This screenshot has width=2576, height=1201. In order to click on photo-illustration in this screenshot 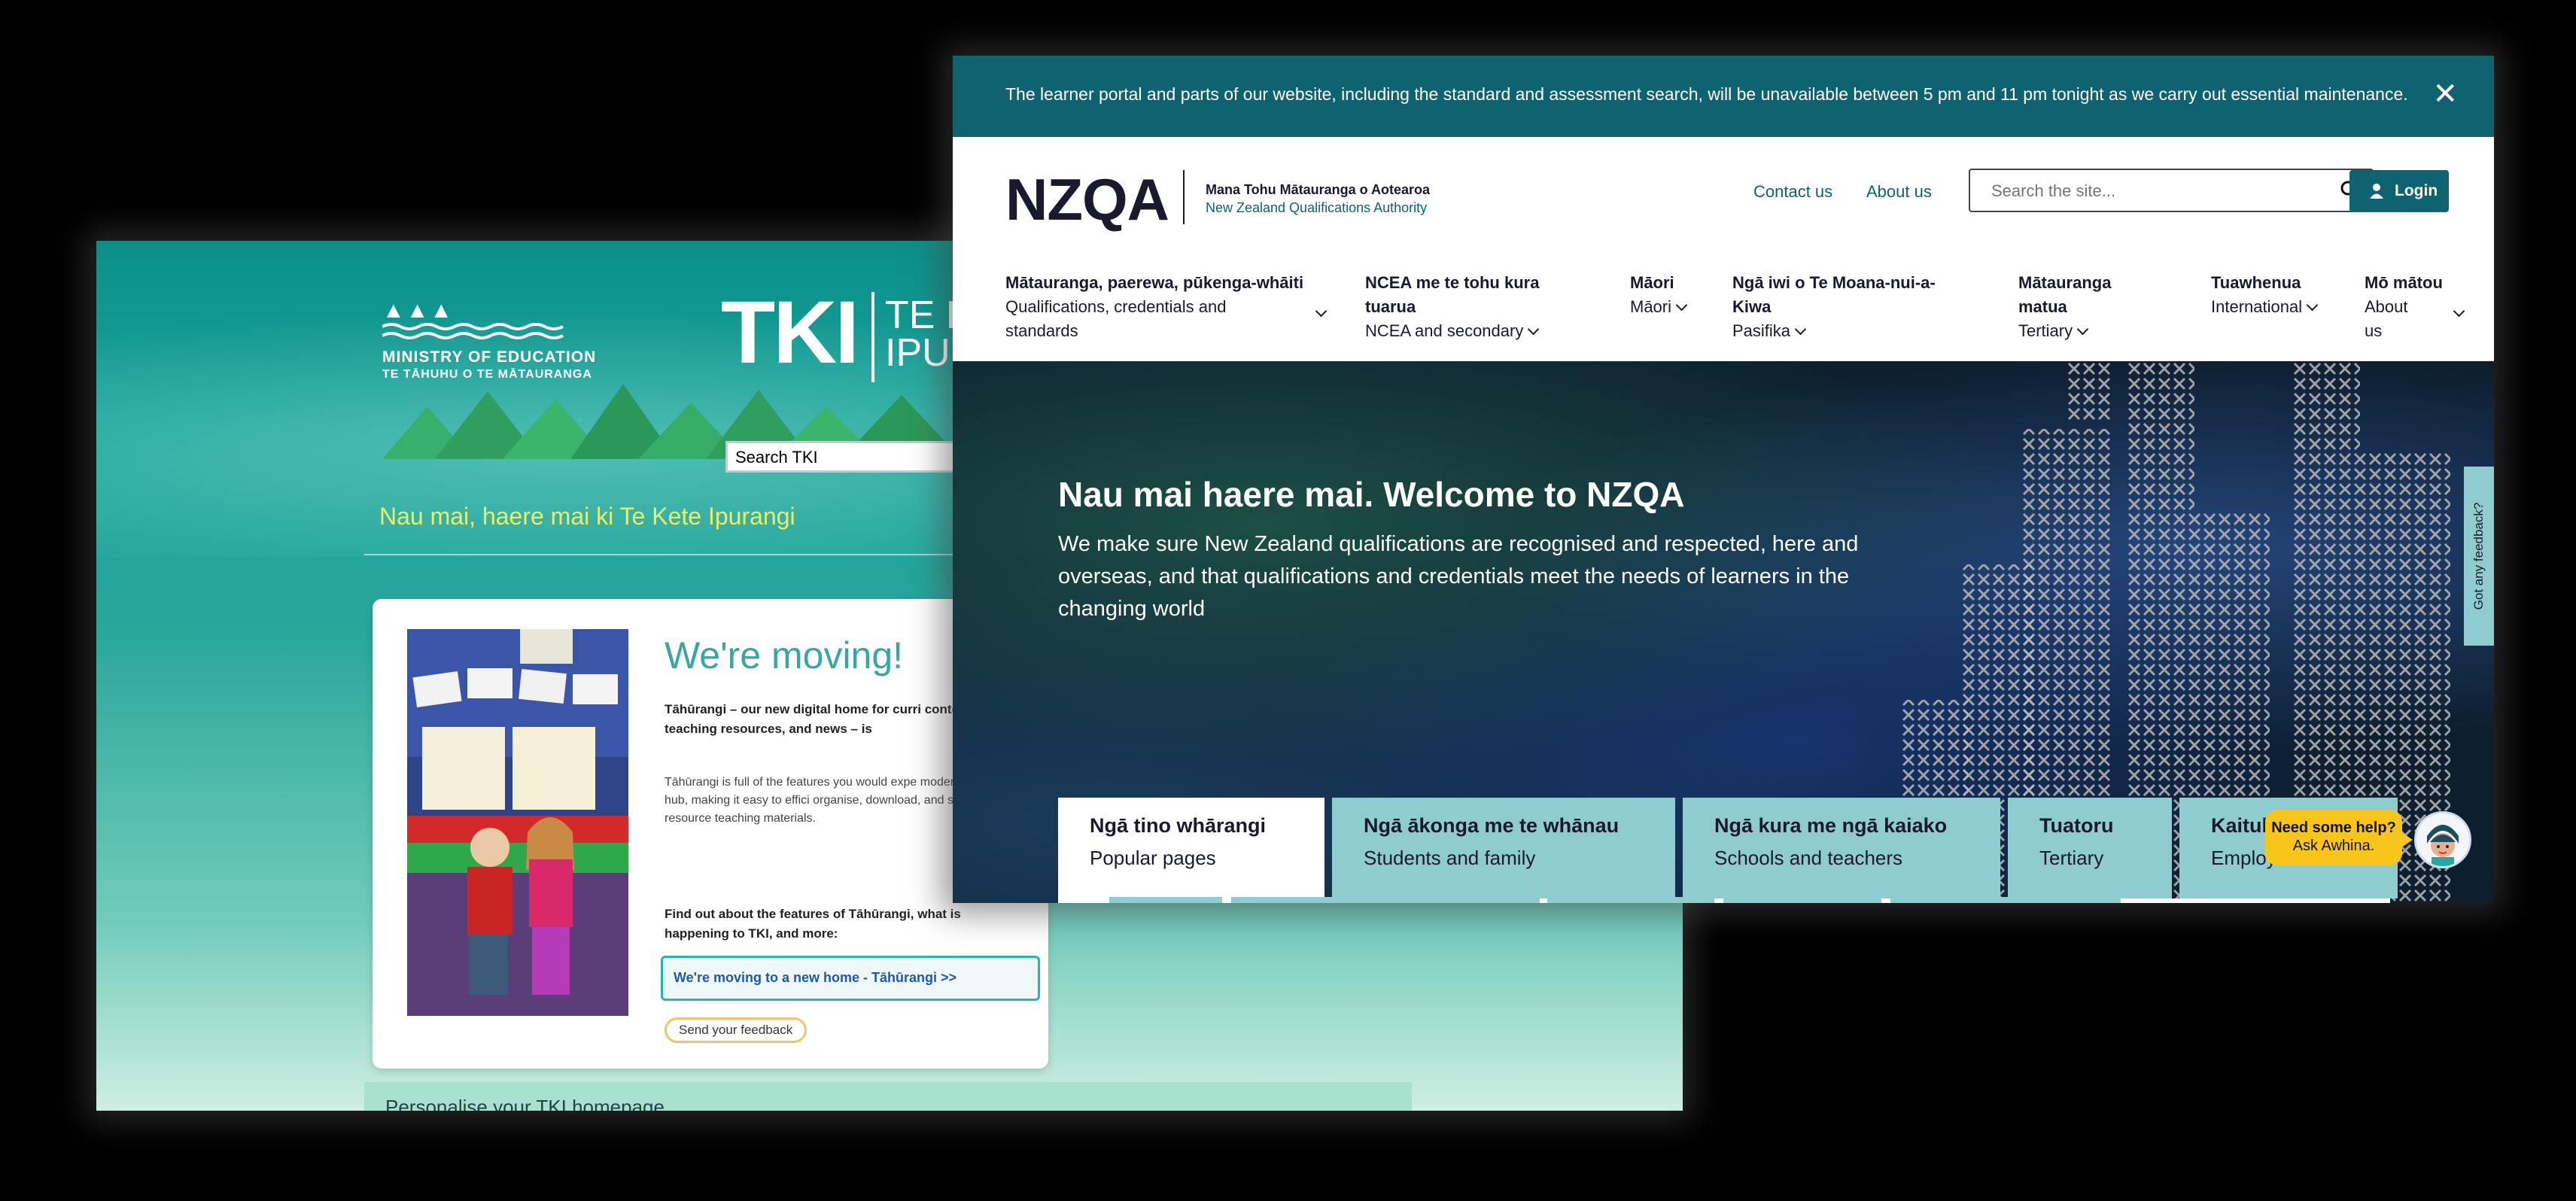, I will do `click(517, 823)`.